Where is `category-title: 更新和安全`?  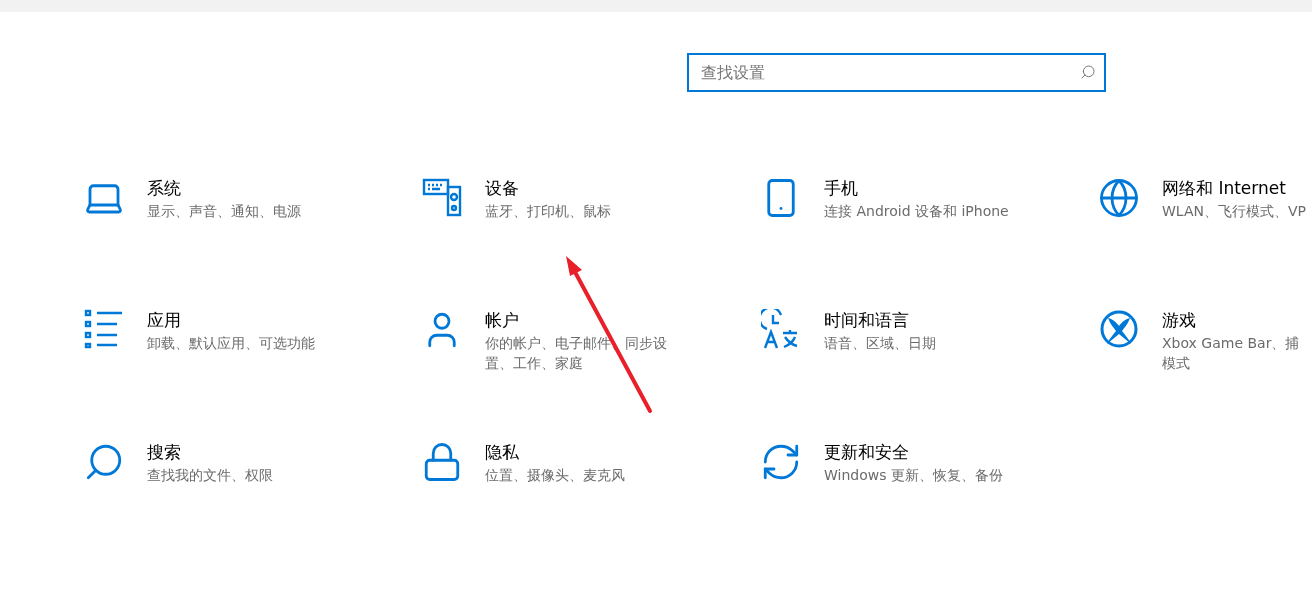 category-title: 更新和安全 is located at coordinates (913, 452).